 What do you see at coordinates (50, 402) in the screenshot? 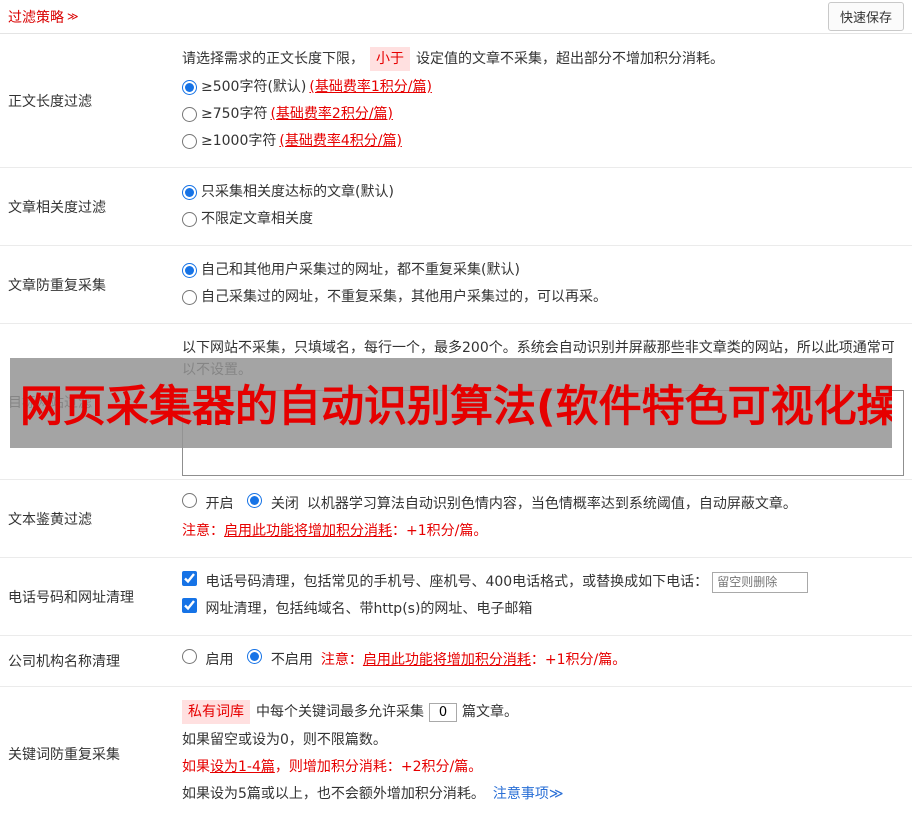
I see `target-site-filter-label: 目标网站过滤` at bounding box center [50, 402].